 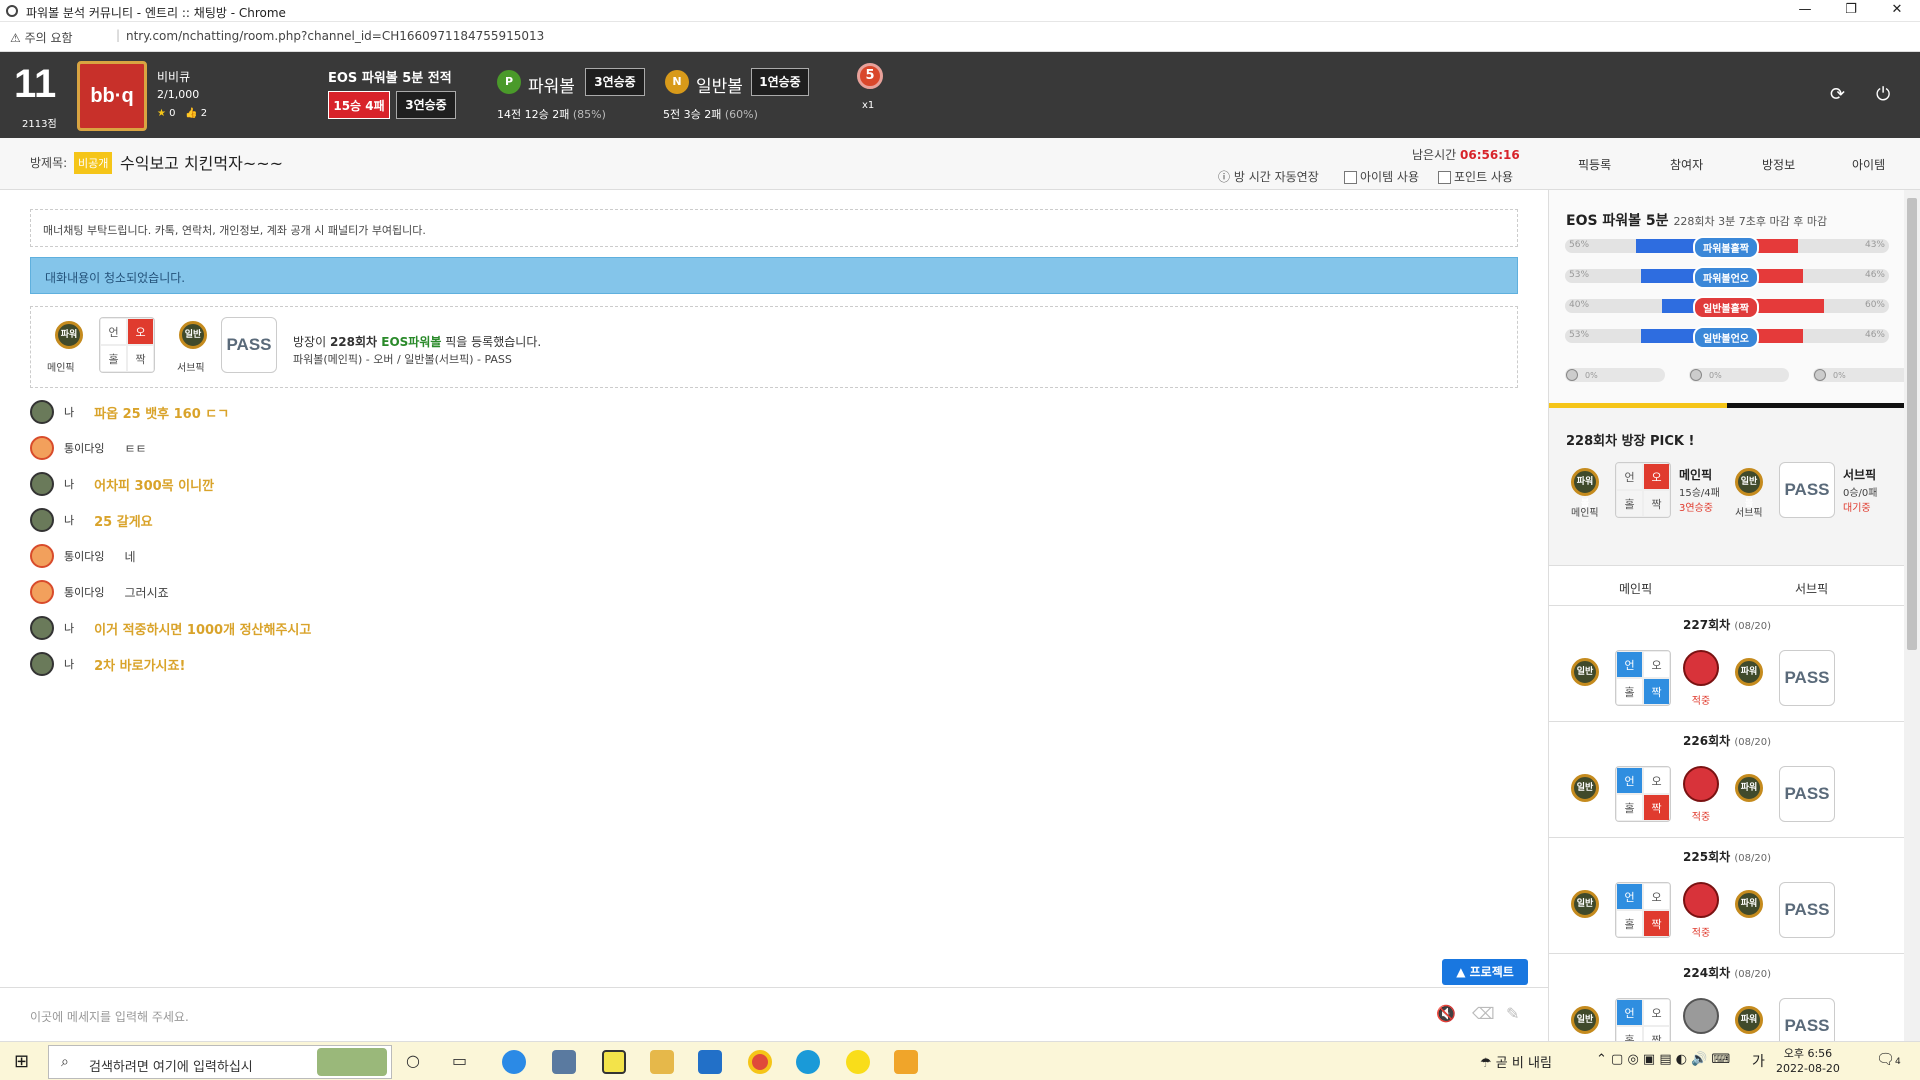 What do you see at coordinates (113, 358) in the screenshot?
I see `cell-odd: 홀` at bounding box center [113, 358].